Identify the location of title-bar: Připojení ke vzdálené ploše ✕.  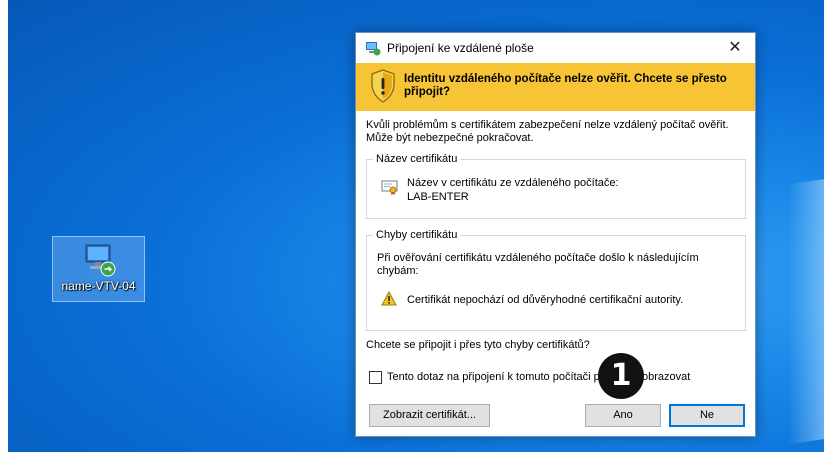
(555, 48).